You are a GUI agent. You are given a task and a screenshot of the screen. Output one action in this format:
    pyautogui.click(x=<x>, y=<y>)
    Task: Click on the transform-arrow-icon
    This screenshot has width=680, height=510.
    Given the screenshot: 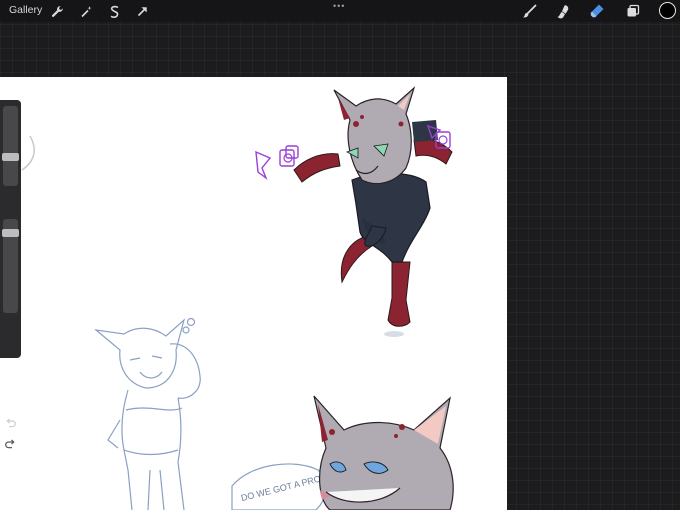 What is the action you would take?
    pyautogui.click(x=142, y=11)
    